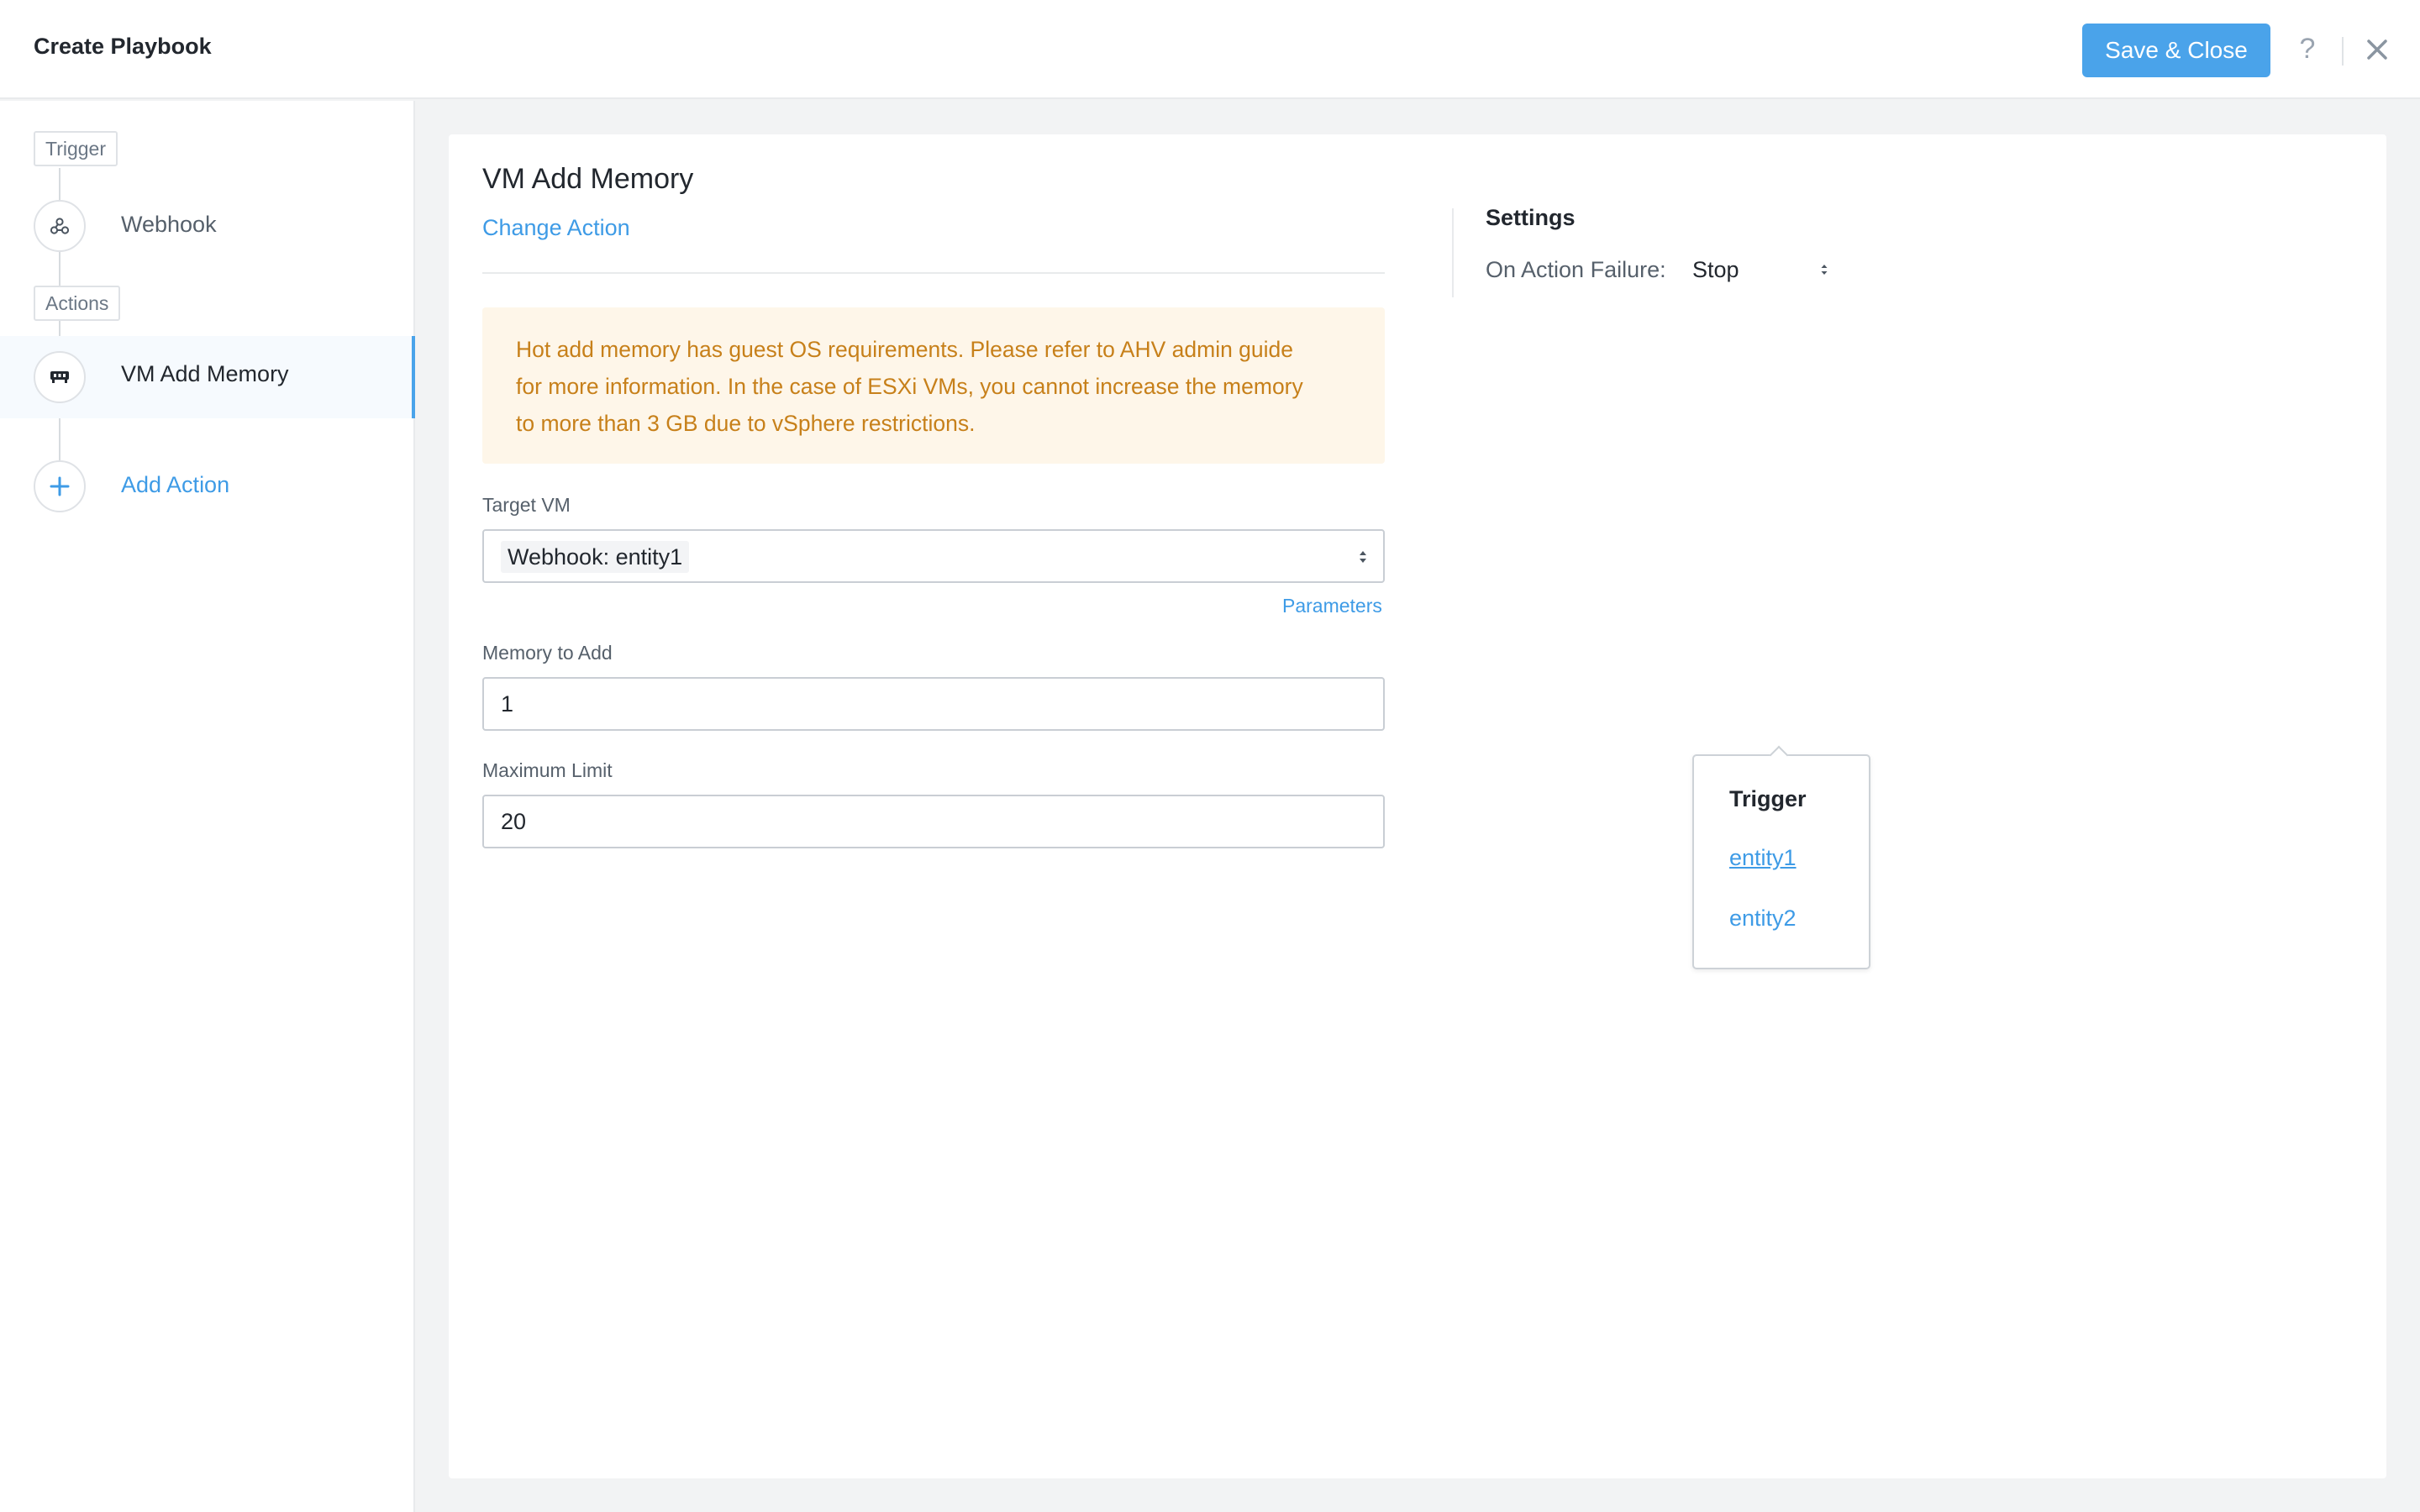 The width and height of the screenshot is (2420, 1512). I want to click on parameters-popover: Trigger entity1 entity2, so click(1781, 857).